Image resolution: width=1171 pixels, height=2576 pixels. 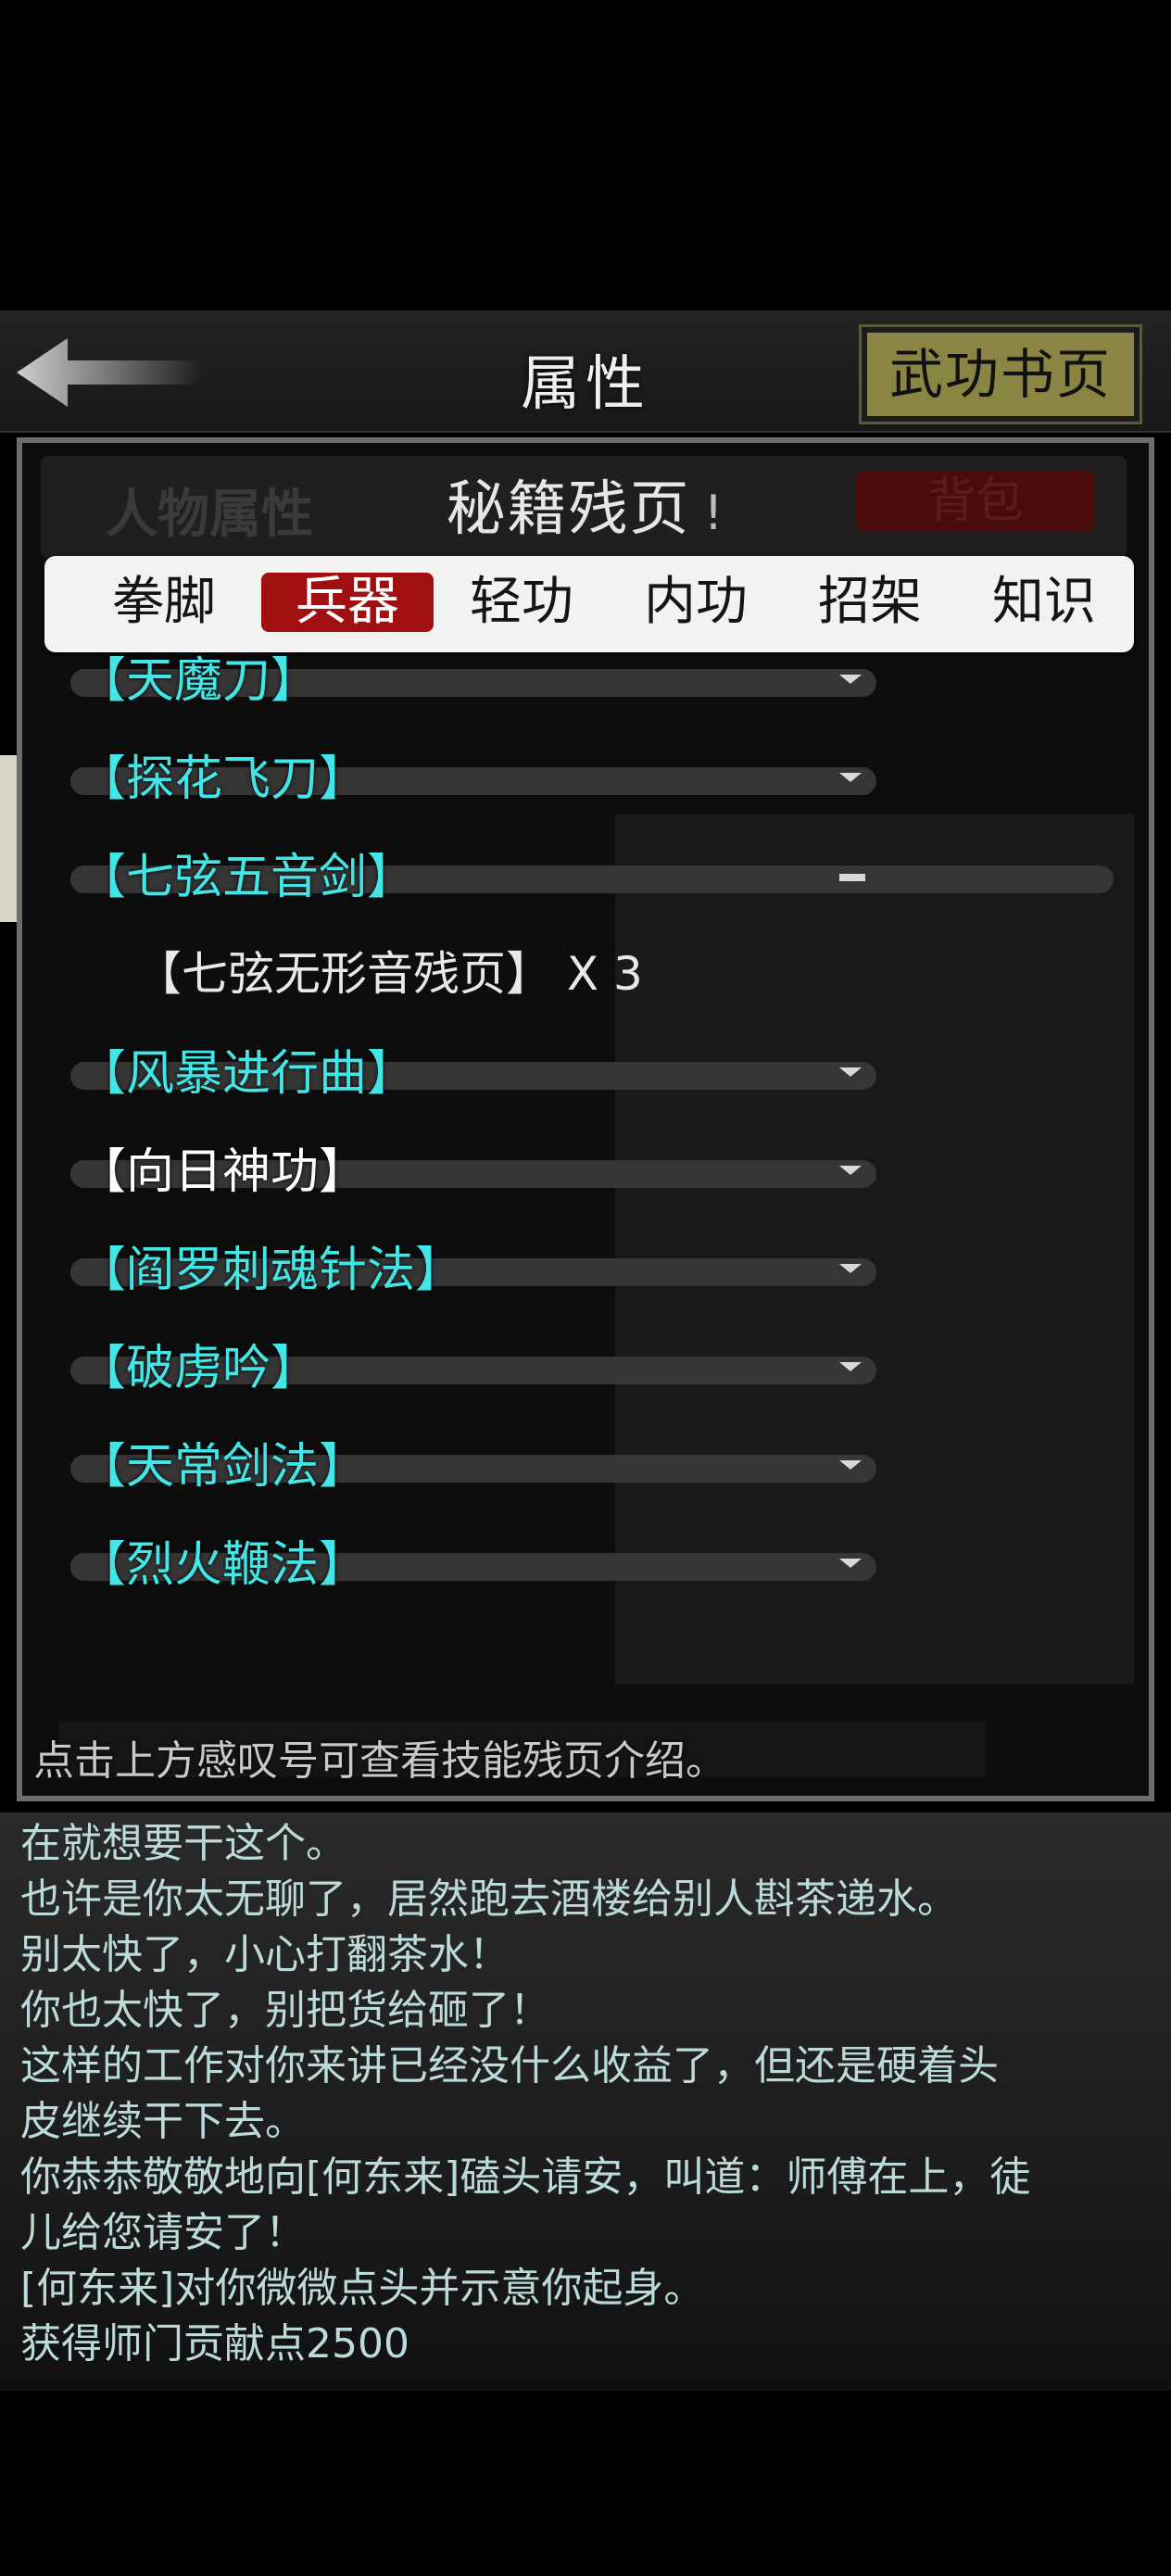 I want to click on log-line: 也许是你太无聊了，居然跑去酒楼给别人斟茶递水。, so click(x=489, y=1899).